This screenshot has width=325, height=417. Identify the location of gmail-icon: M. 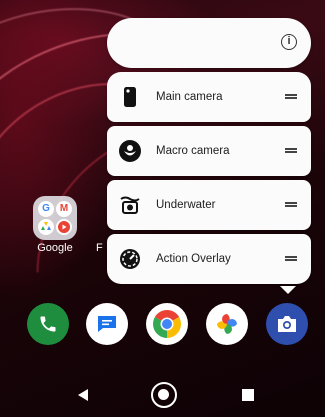
(64, 209).